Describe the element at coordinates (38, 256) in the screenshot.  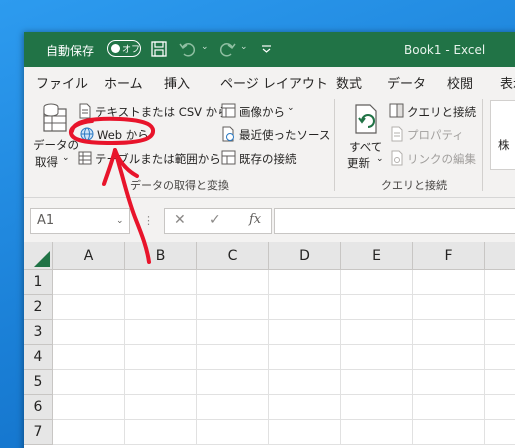
I see `select-all-button` at that location.